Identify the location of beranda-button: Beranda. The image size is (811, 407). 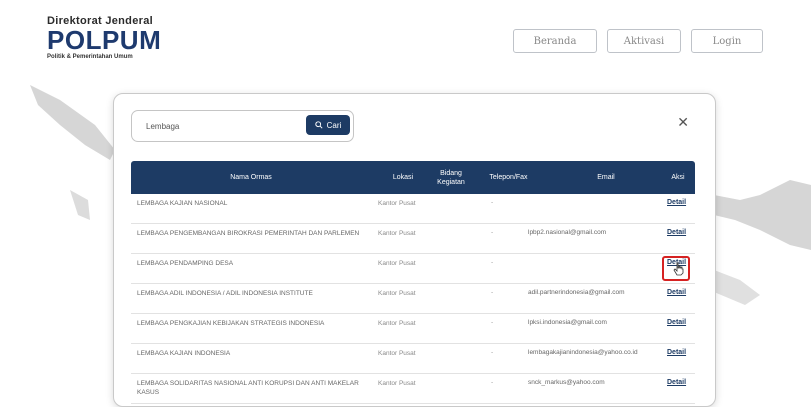
(555, 41).